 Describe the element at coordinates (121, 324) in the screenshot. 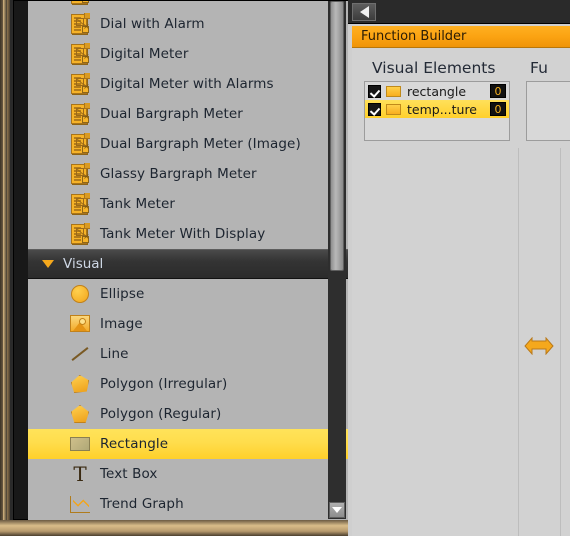

I see `list-item-label: Image` at that location.